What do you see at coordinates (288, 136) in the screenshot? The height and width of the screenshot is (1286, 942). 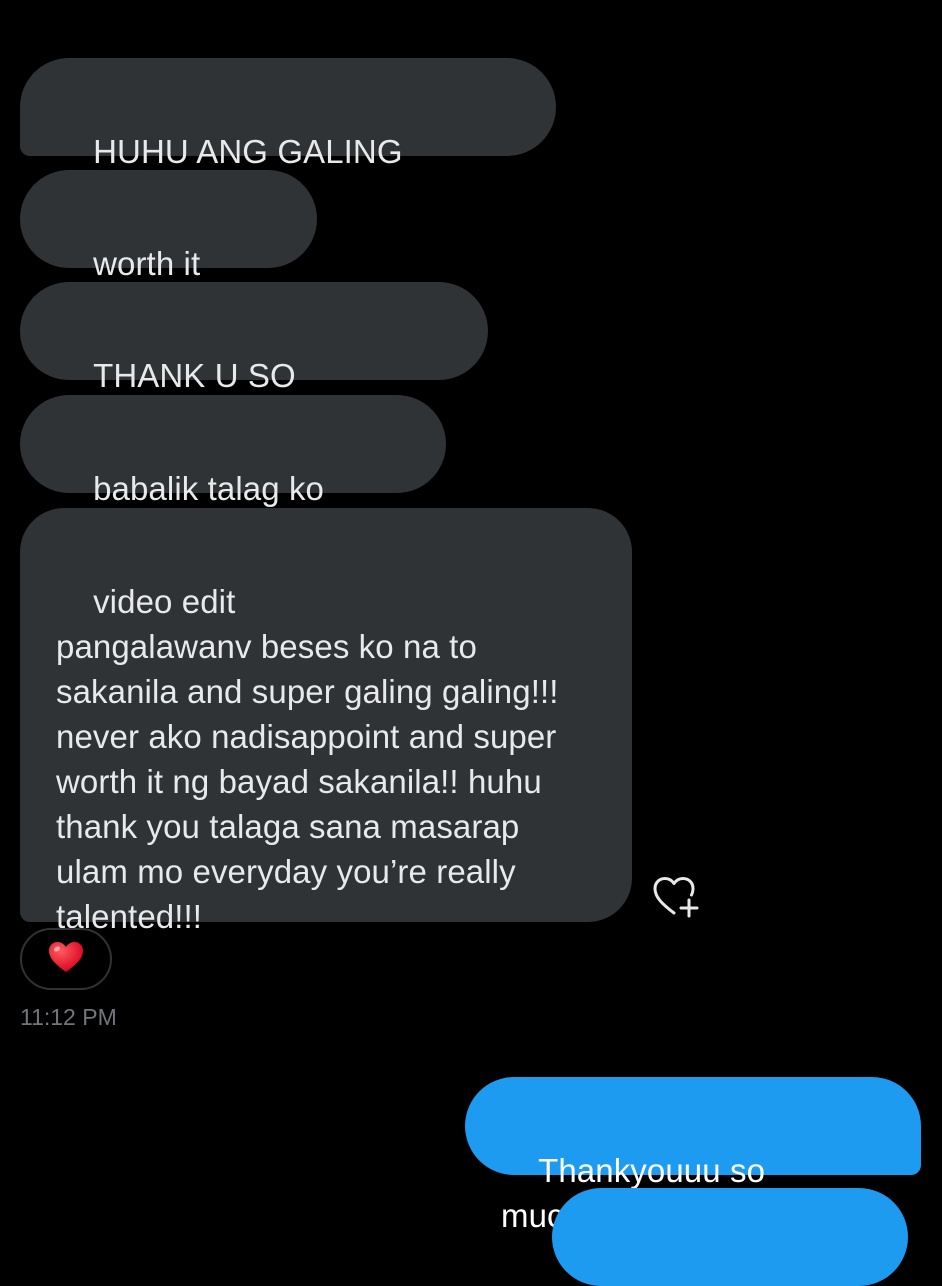 I see `received-message-bubble: HUHU ANG GALING MOOOO` at bounding box center [288, 136].